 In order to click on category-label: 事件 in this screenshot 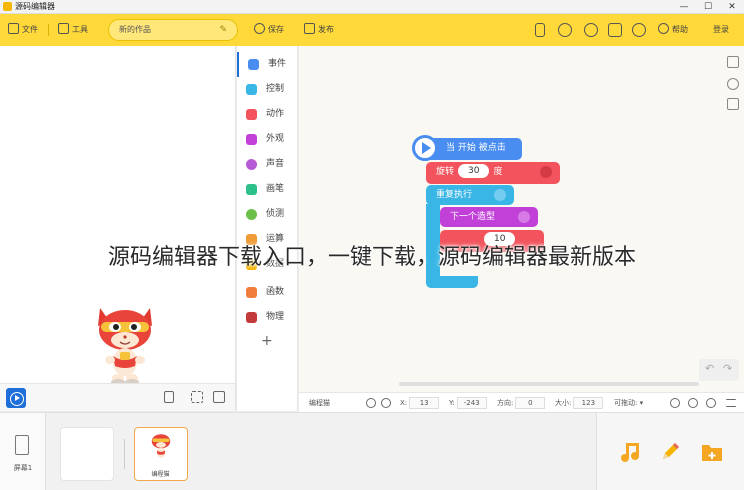, I will do `click(277, 64)`.